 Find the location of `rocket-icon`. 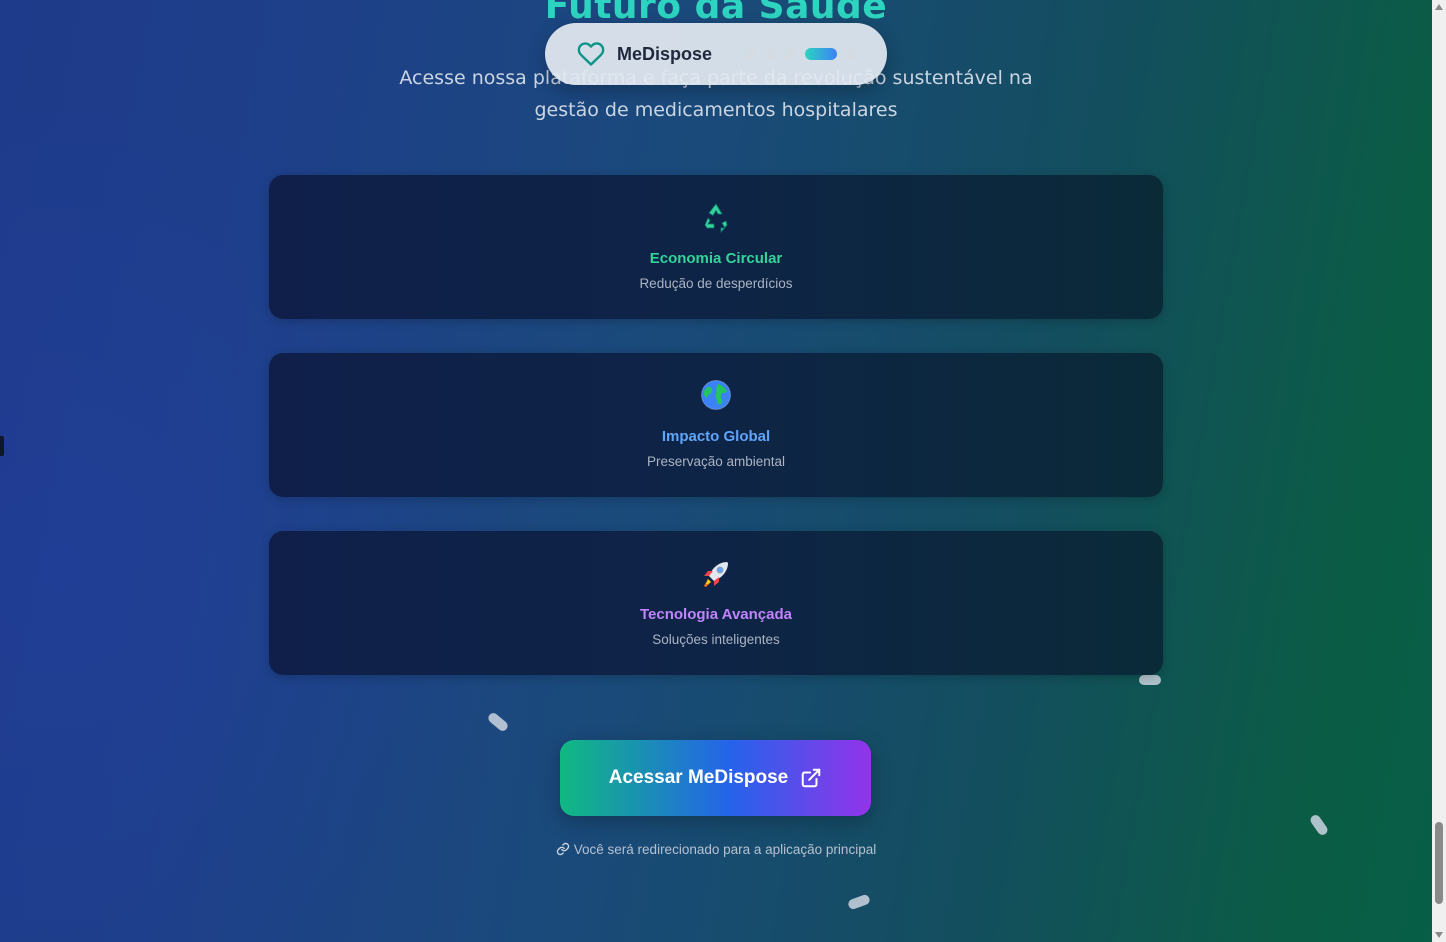

rocket-icon is located at coordinates (716, 574).